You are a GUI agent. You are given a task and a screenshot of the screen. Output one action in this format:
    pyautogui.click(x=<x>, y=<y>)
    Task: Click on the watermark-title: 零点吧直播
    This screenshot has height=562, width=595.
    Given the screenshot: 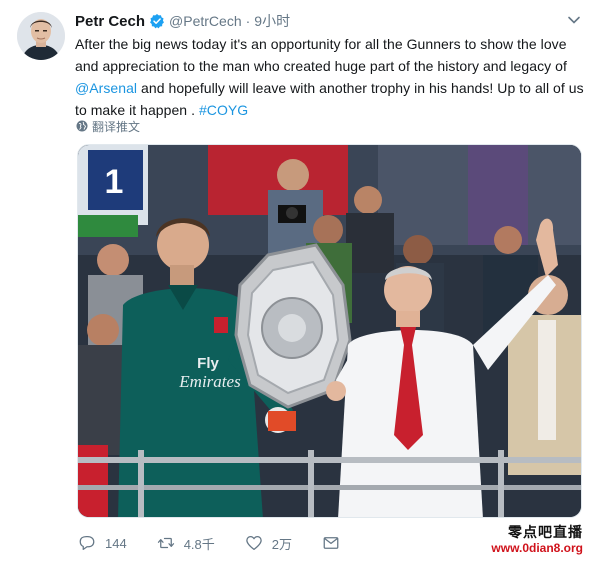 What is the action you would take?
    pyautogui.click(x=545, y=532)
    